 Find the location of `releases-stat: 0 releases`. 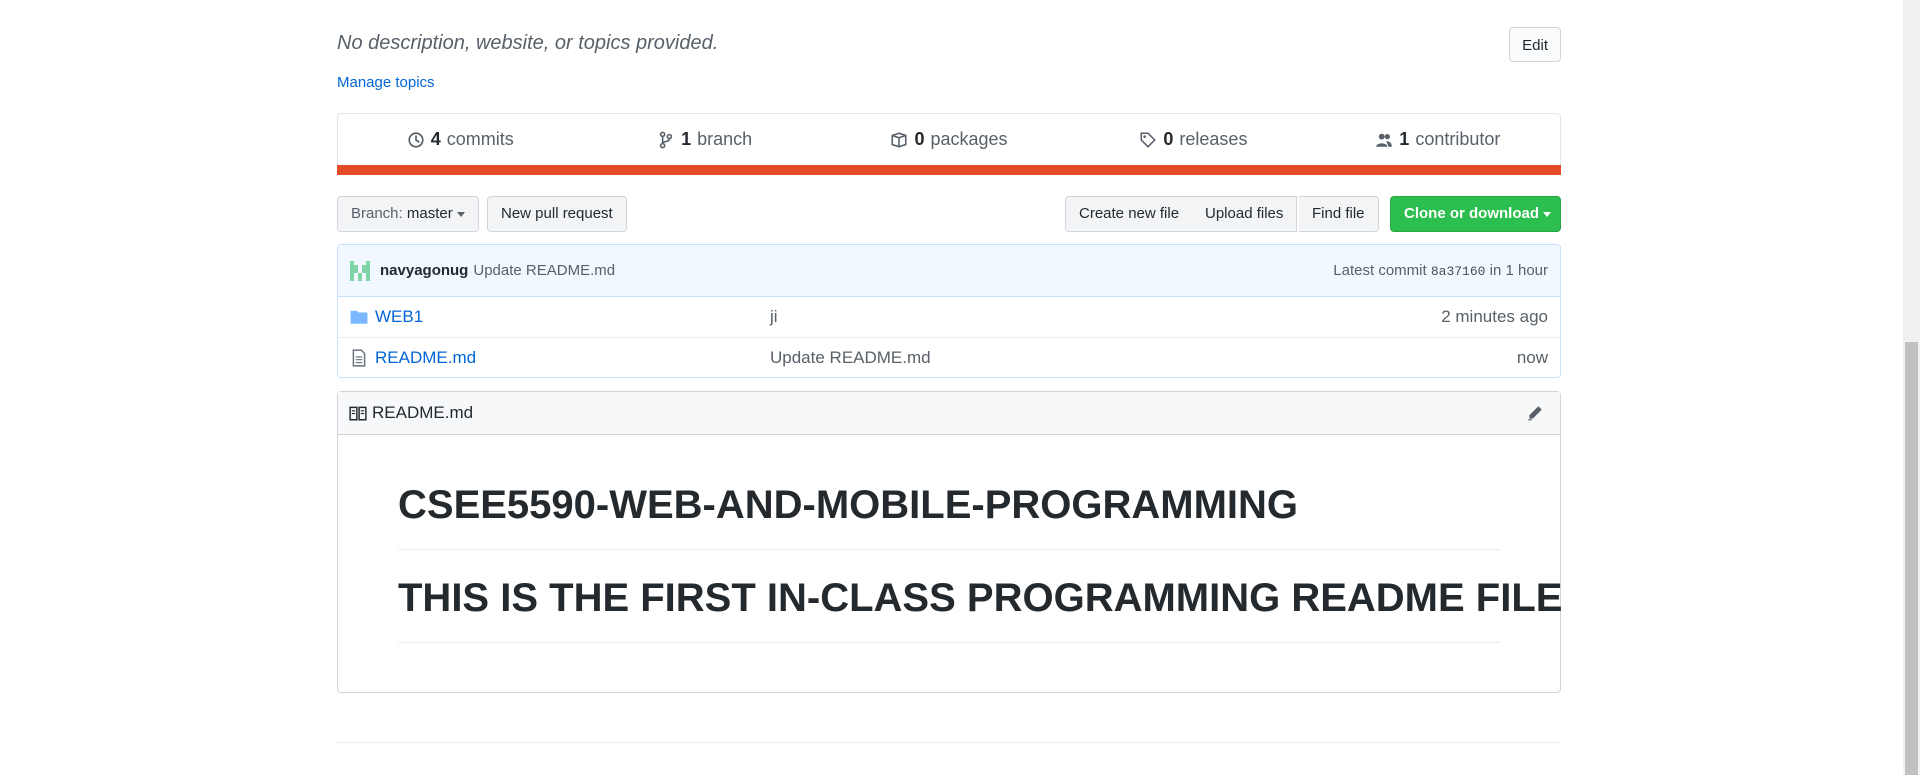

releases-stat: 0 releases is located at coordinates (1193, 139).